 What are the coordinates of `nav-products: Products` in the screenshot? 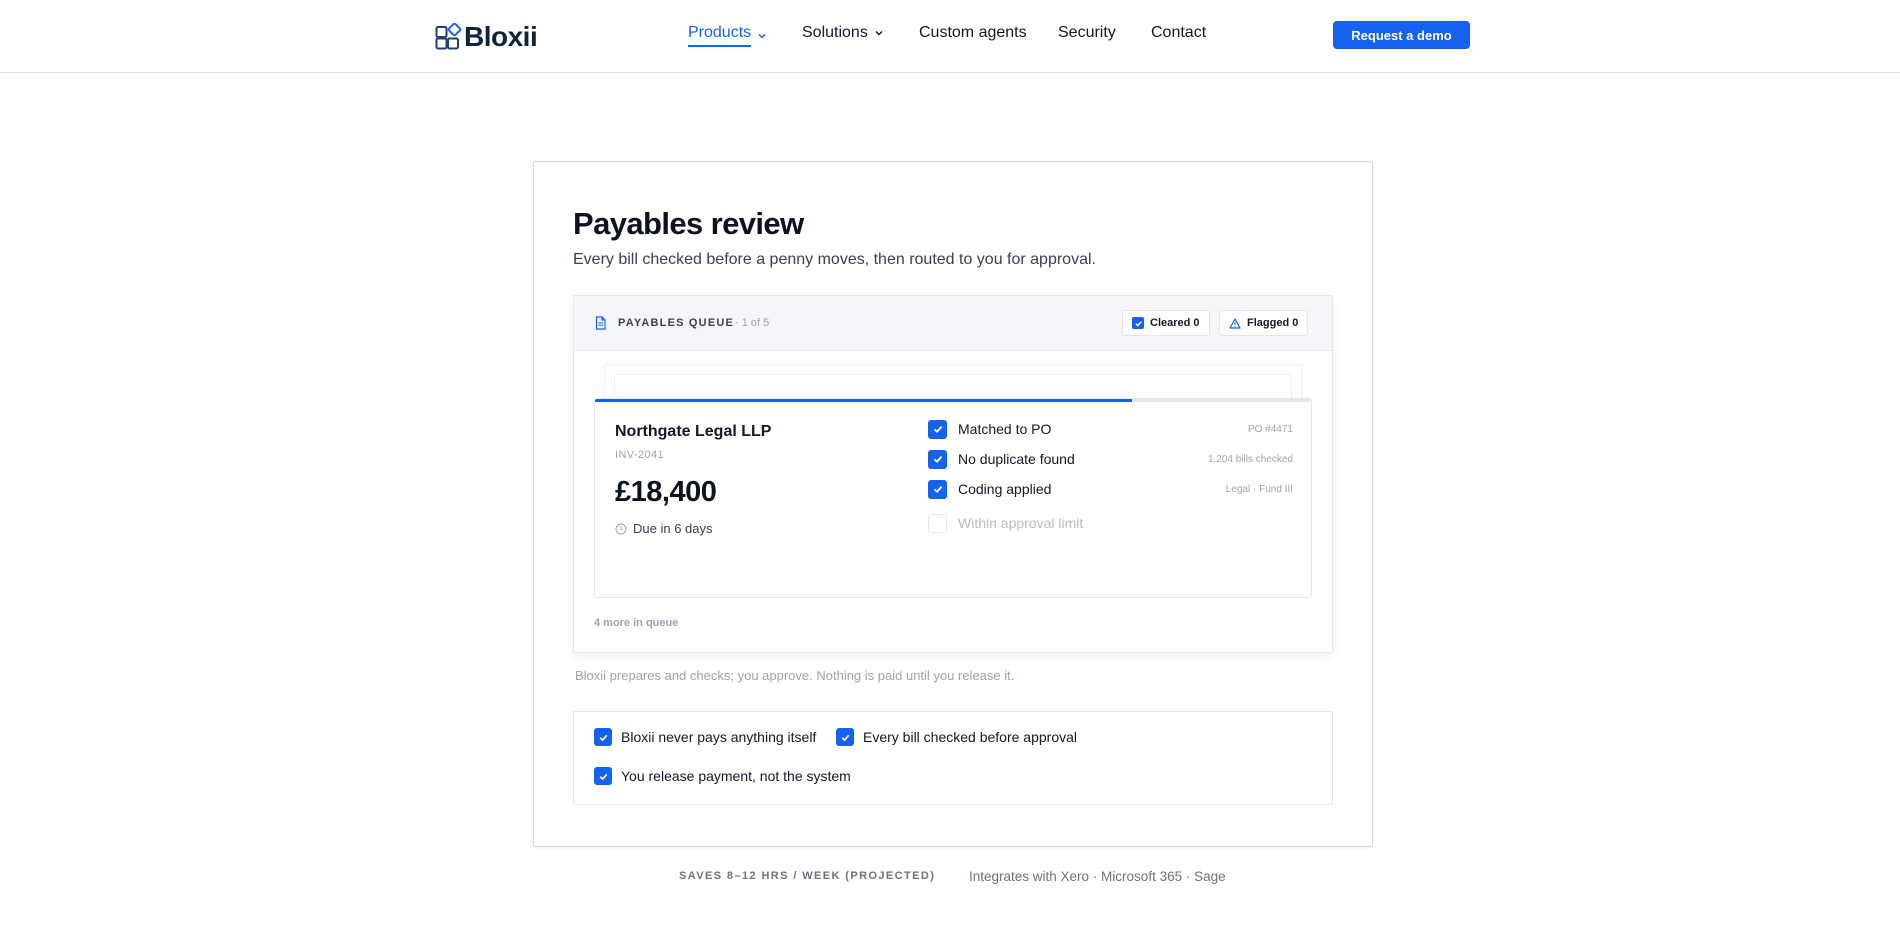 It's located at (727, 35).